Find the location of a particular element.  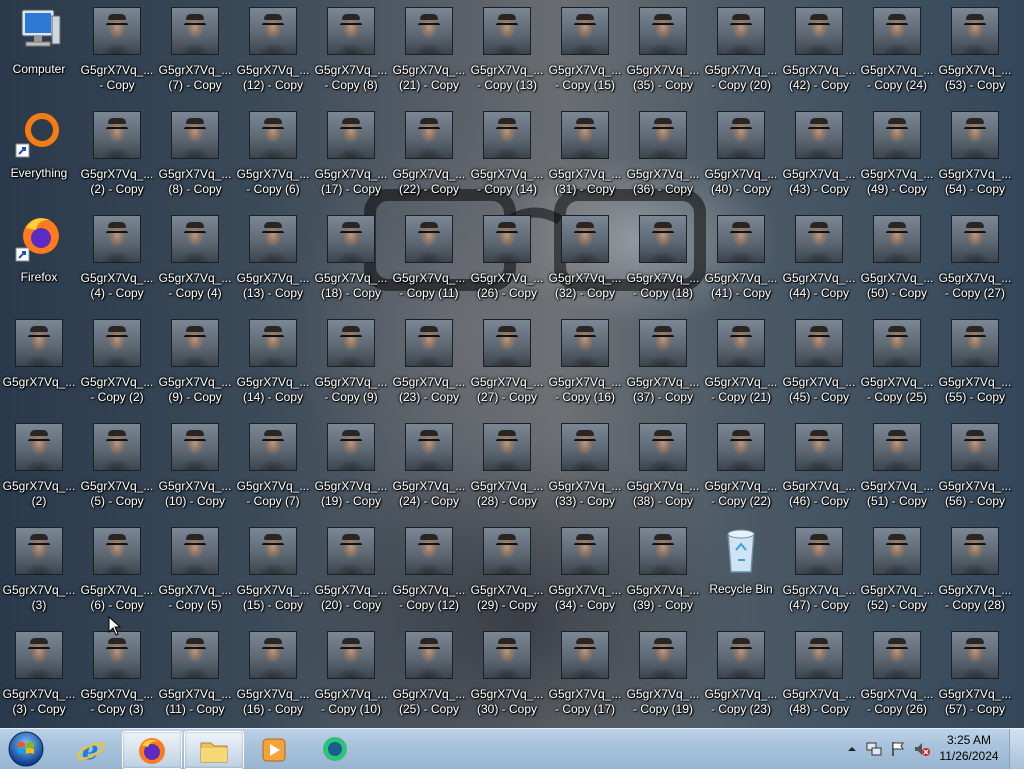

image-file-desktop-icon: G5grX7Vq_... - Copy (24) is located at coordinates (897, 56).